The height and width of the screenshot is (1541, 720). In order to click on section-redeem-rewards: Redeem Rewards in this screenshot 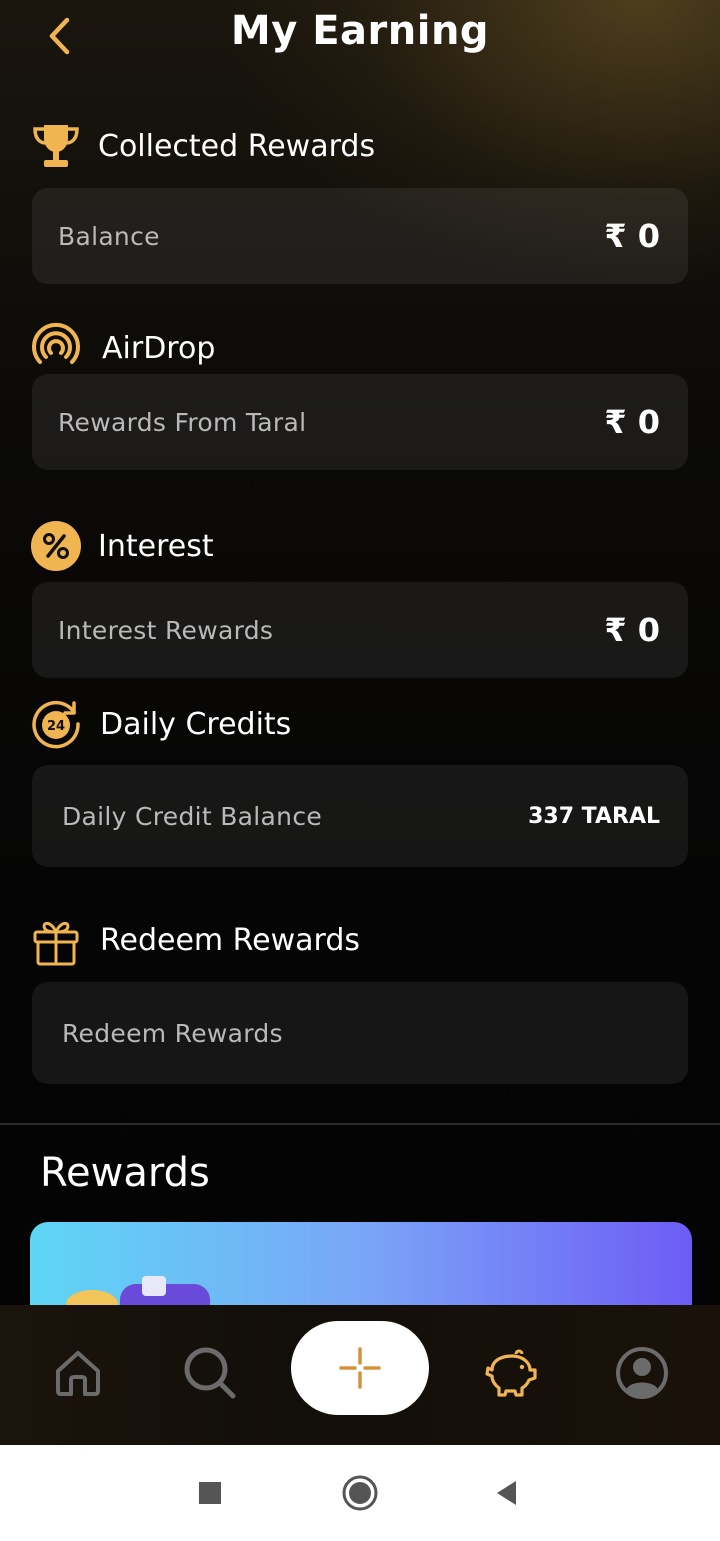, I will do `click(195, 940)`.